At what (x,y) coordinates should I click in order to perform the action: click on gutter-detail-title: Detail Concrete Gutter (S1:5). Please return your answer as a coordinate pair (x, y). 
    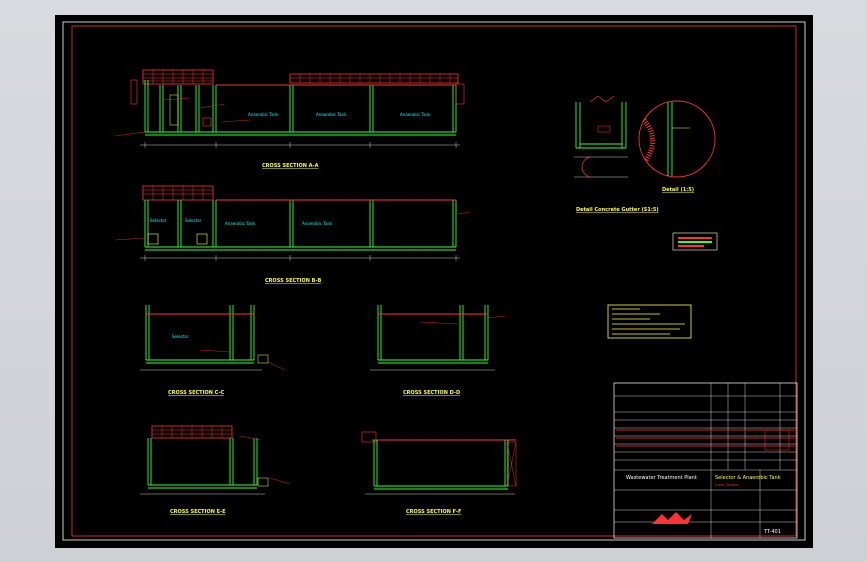
    Looking at the image, I should click on (617, 210).